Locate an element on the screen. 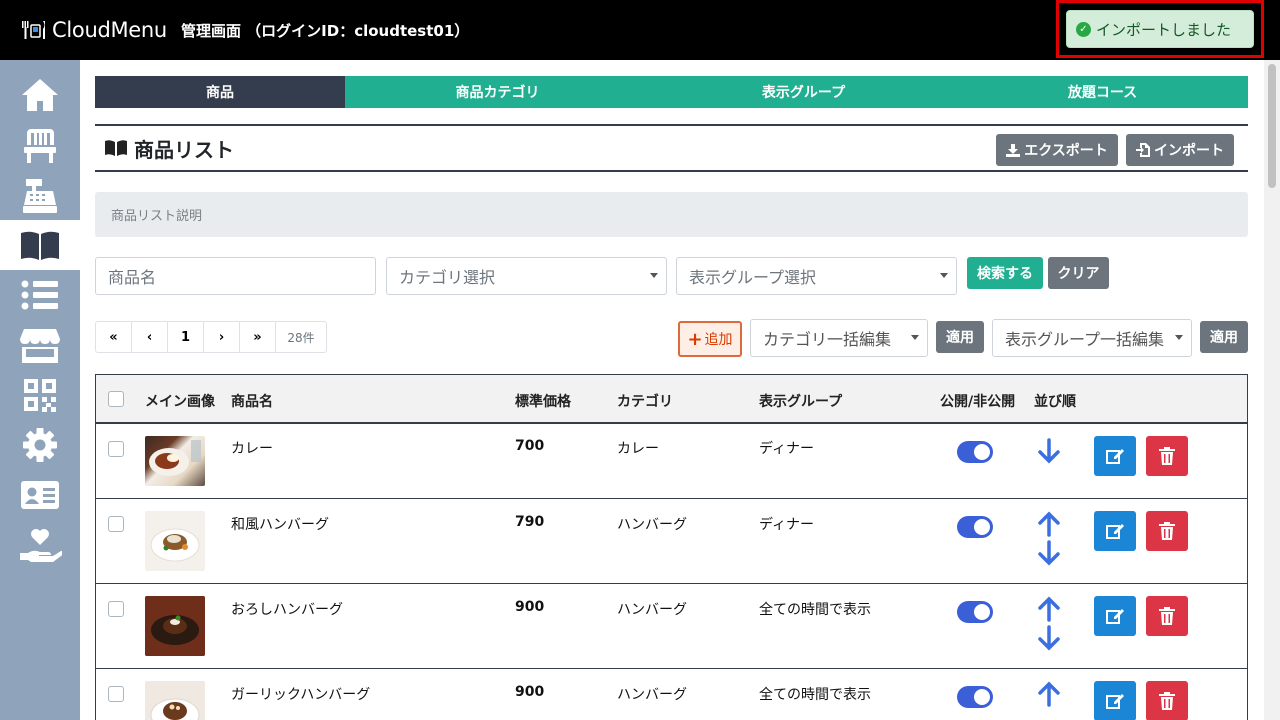  sidebar-item-register is located at coordinates (40, 195).